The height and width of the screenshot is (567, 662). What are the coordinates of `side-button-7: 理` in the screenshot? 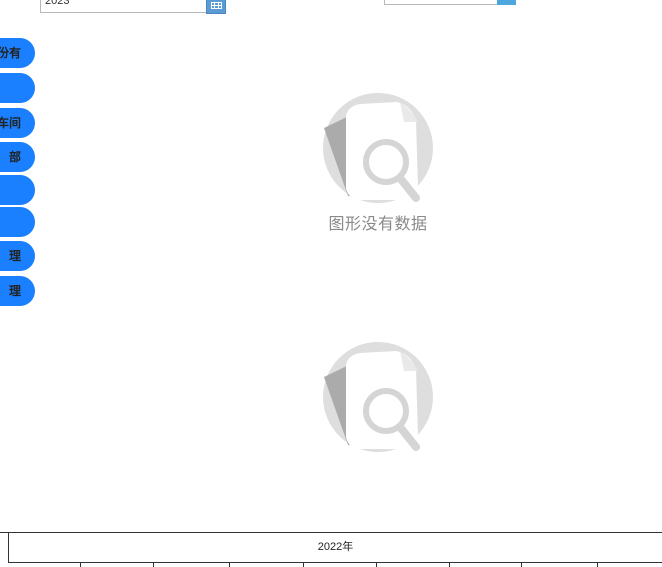 It's located at (17, 256).